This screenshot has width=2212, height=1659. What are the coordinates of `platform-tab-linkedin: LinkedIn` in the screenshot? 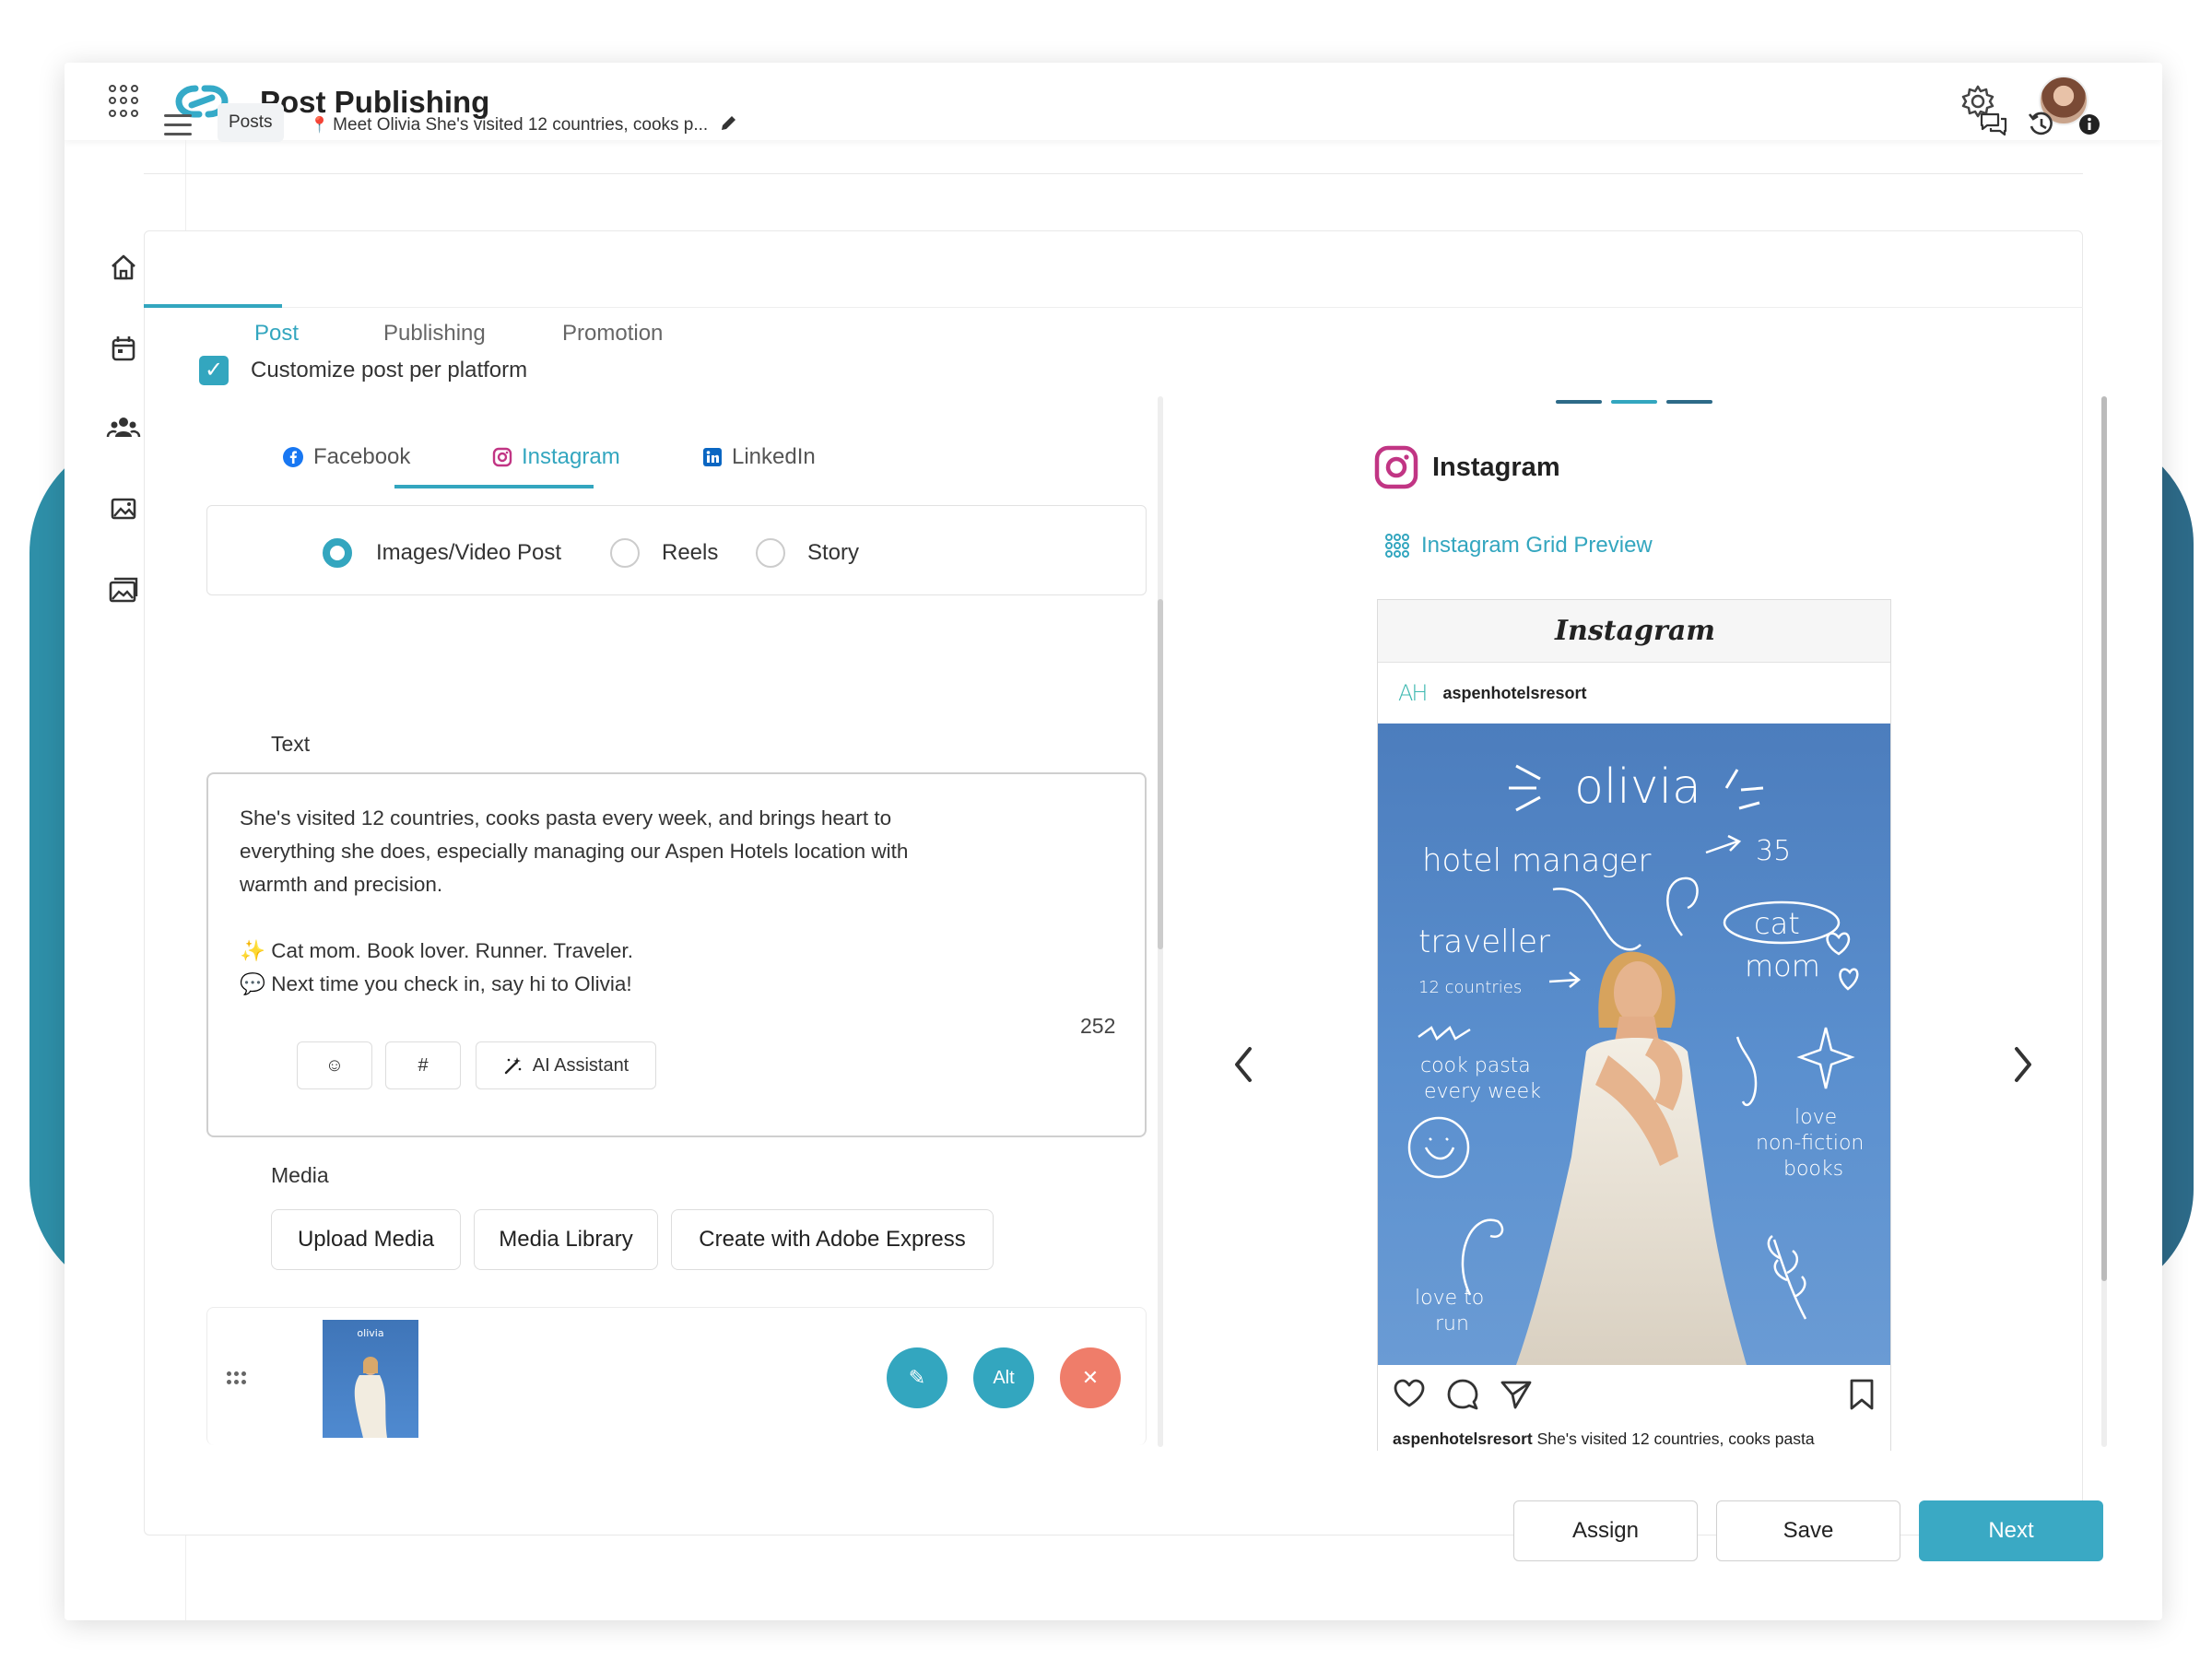 It's located at (759, 457).